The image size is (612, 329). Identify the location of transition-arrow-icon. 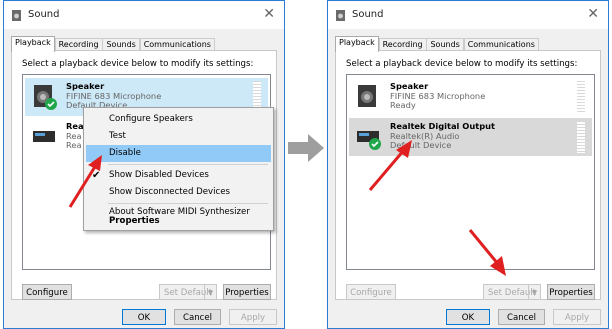
(306, 148).